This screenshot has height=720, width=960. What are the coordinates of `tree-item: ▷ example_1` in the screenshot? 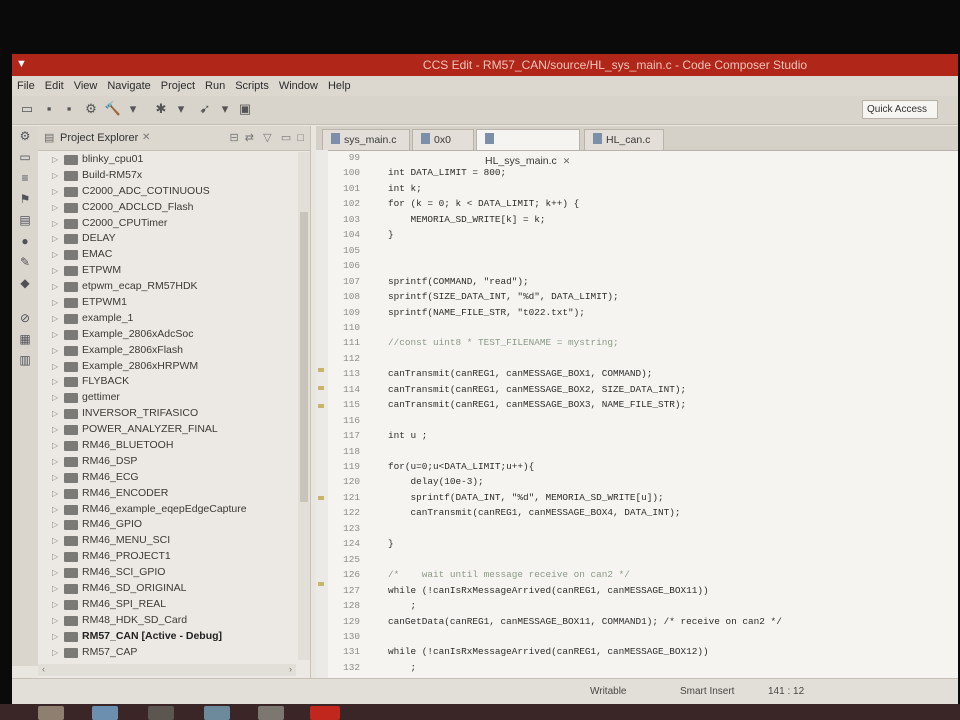 It's located at (167, 319).